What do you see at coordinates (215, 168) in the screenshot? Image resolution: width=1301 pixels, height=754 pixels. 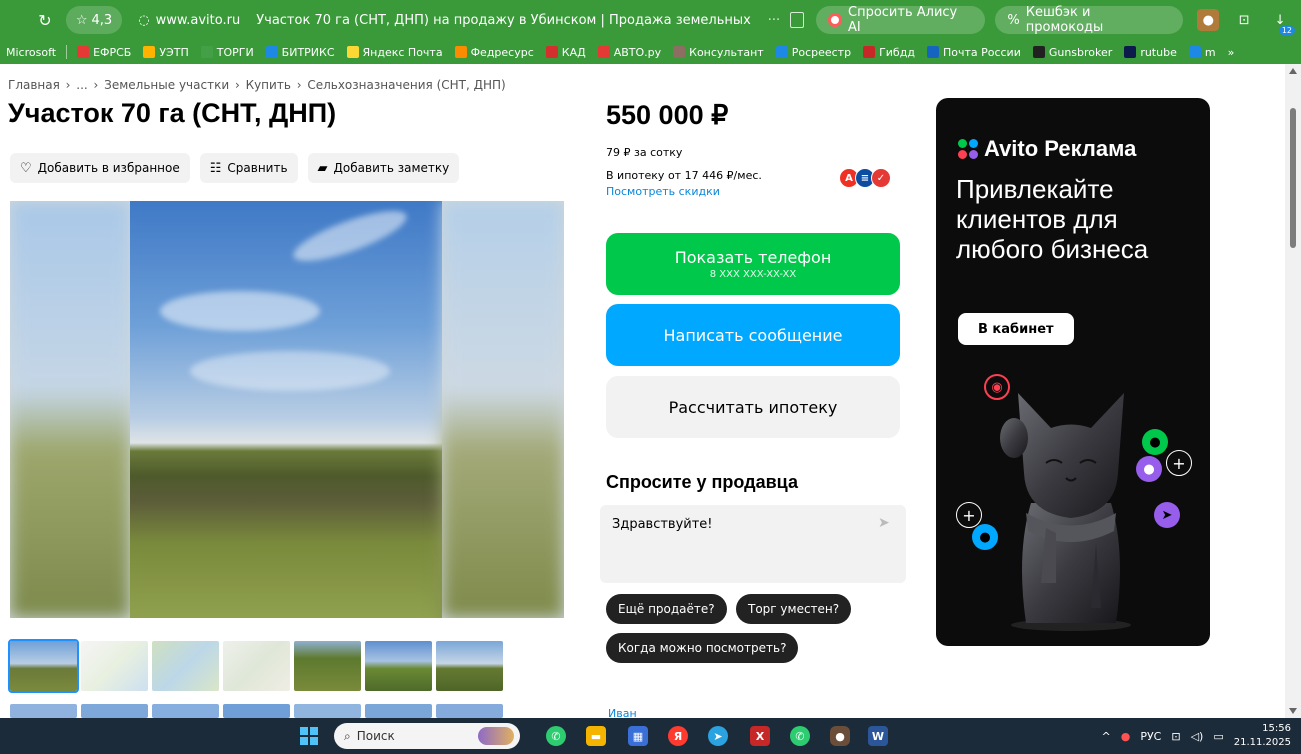 I see `compare-icon: ☷` at bounding box center [215, 168].